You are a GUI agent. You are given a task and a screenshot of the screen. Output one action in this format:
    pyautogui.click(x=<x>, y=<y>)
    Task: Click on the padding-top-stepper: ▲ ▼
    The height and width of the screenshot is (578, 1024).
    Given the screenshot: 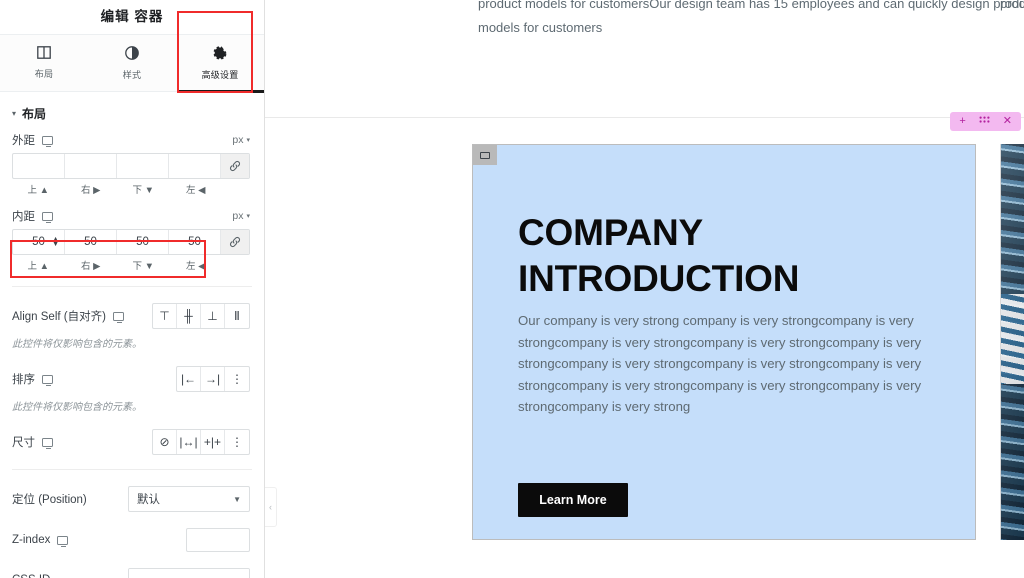 What is the action you would take?
    pyautogui.click(x=55, y=242)
    